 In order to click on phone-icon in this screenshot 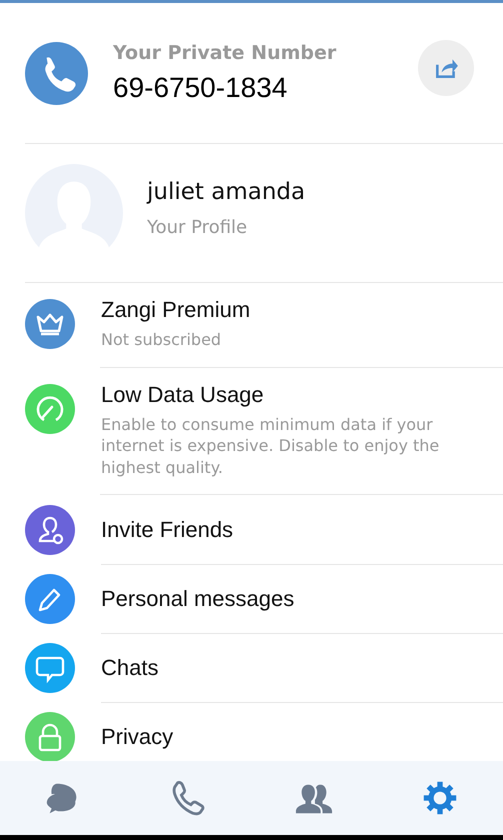, I will do `click(56, 73)`.